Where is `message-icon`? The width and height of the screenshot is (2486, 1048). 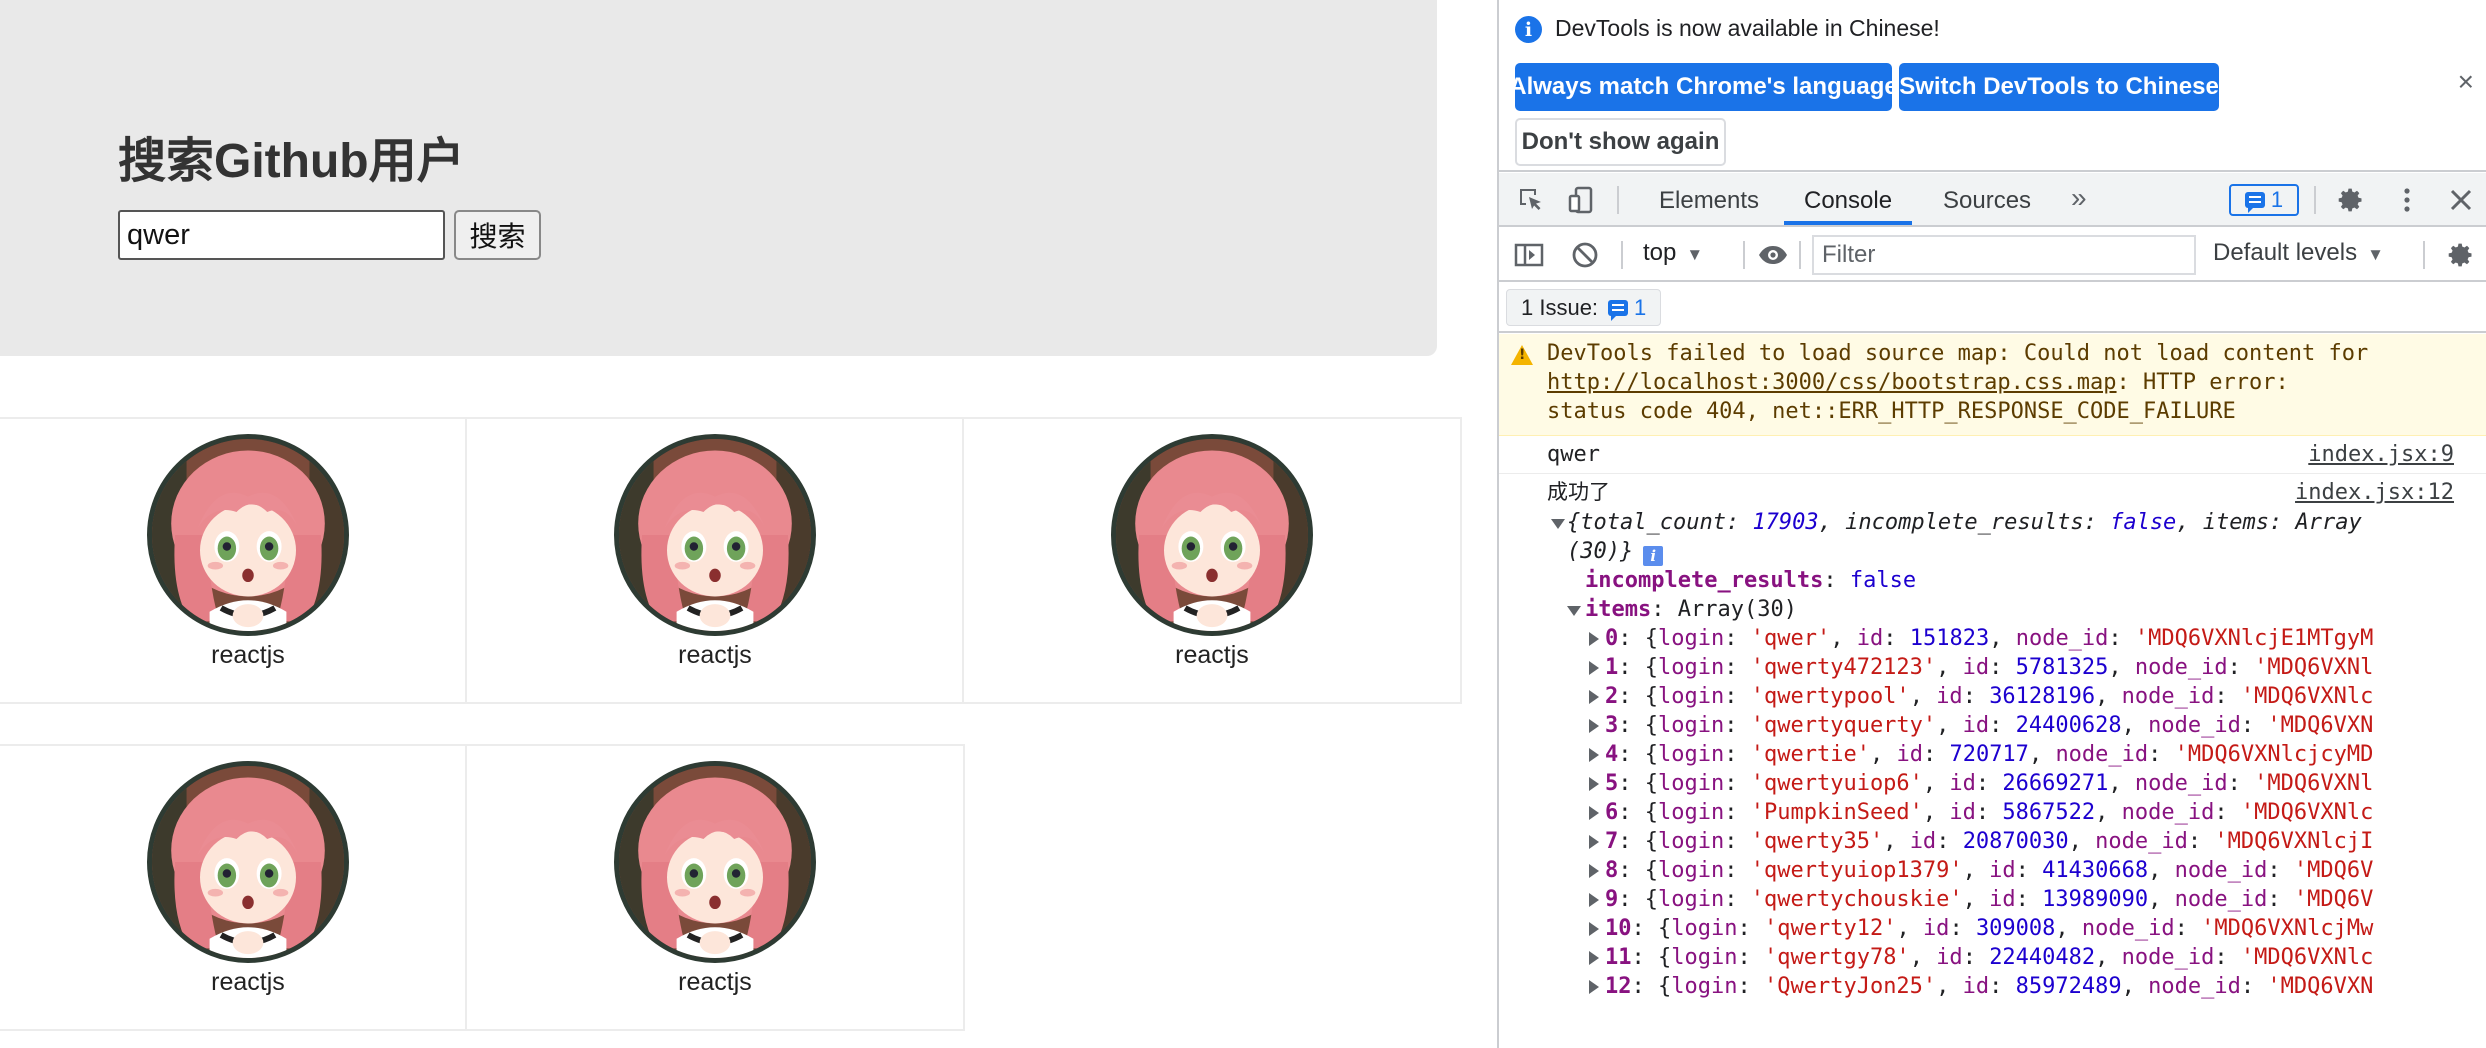 message-icon is located at coordinates (1618, 310).